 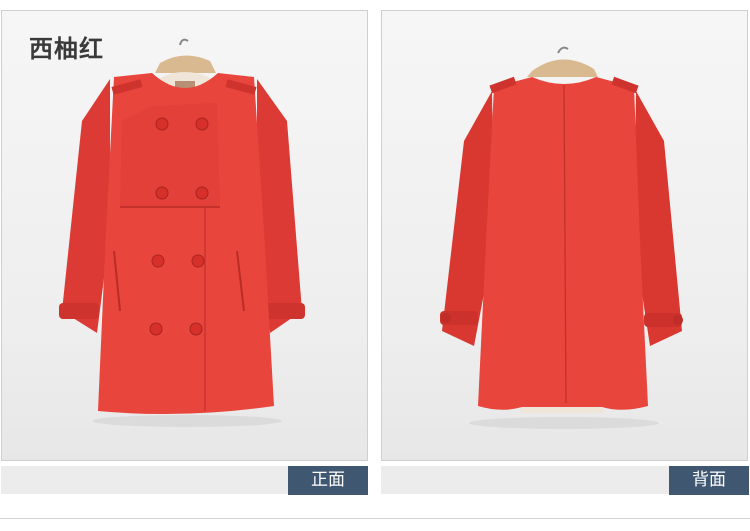 What do you see at coordinates (375, 518) in the screenshot?
I see `divider` at bounding box center [375, 518].